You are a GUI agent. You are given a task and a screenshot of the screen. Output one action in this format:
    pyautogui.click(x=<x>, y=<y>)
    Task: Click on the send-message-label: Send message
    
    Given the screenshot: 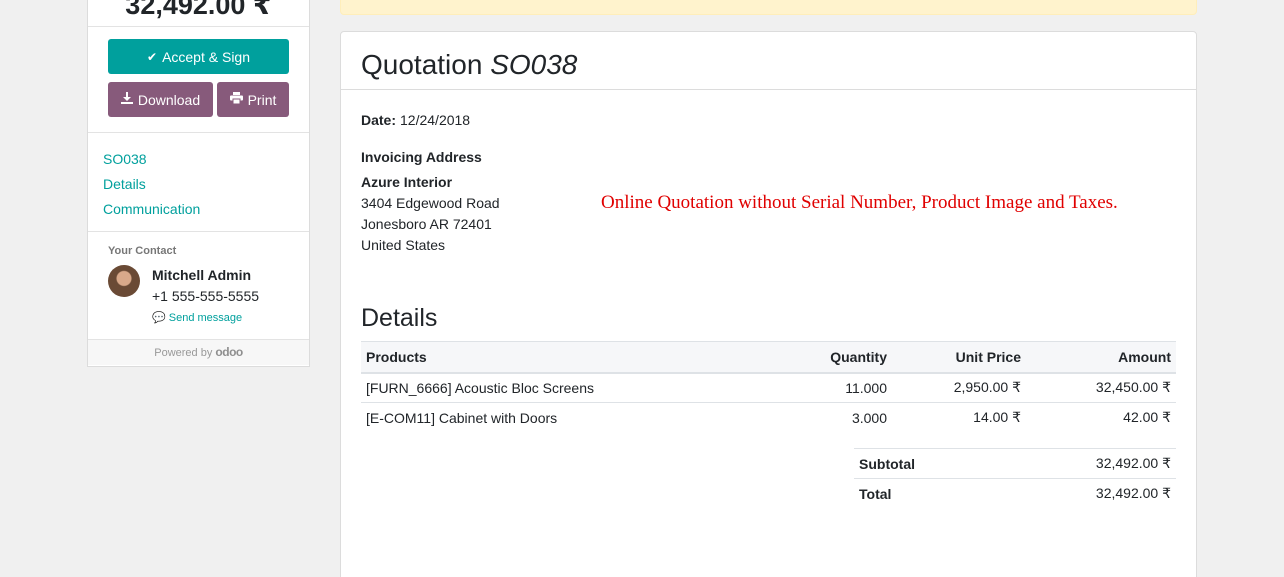 What is the action you would take?
    pyautogui.click(x=205, y=318)
    